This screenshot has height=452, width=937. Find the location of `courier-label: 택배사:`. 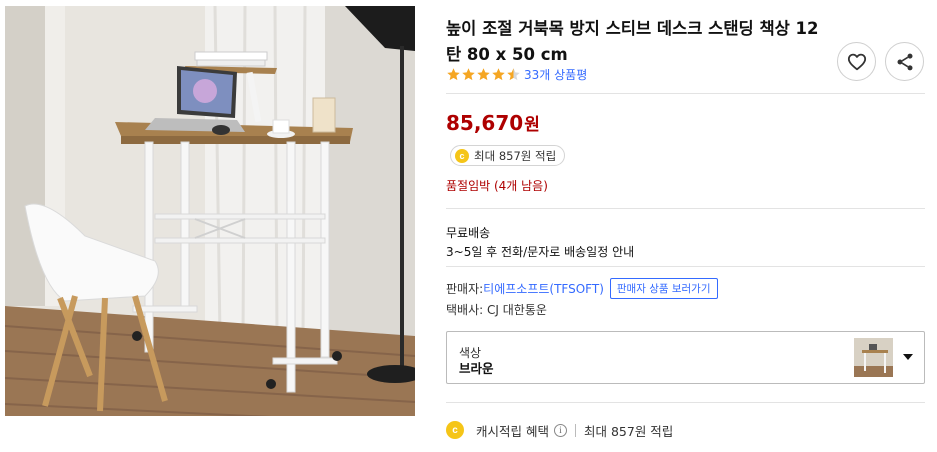

courier-label: 택배사: is located at coordinates (465, 310).